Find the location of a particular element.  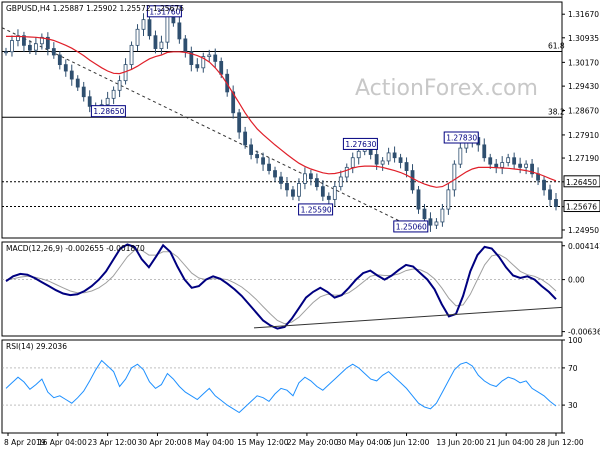

price-ytick-label: 1.30170 is located at coordinates (583, 62).